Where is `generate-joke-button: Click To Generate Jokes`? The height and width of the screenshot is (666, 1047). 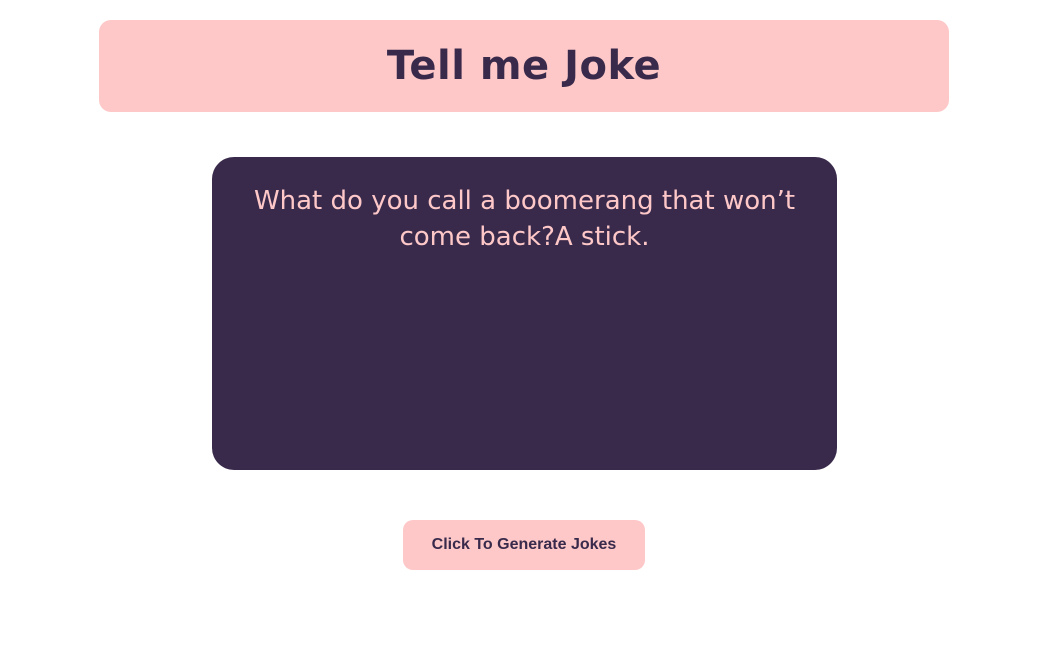 generate-joke-button: Click To Generate Jokes is located at coordinates (524, 545).